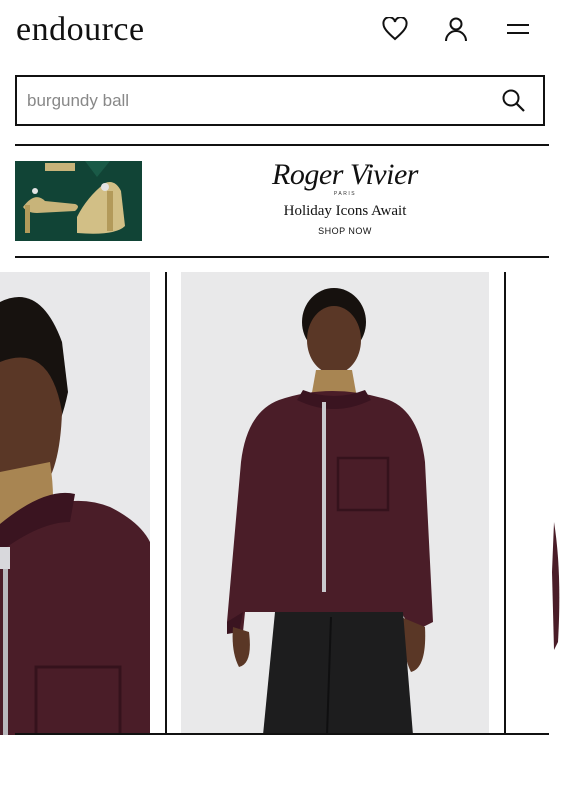 The width and height of the screenshot is (564, 800). Describe the element at coordinates (282, 734) in the screenshot. I see `carousel-bottom-divider` at that location.